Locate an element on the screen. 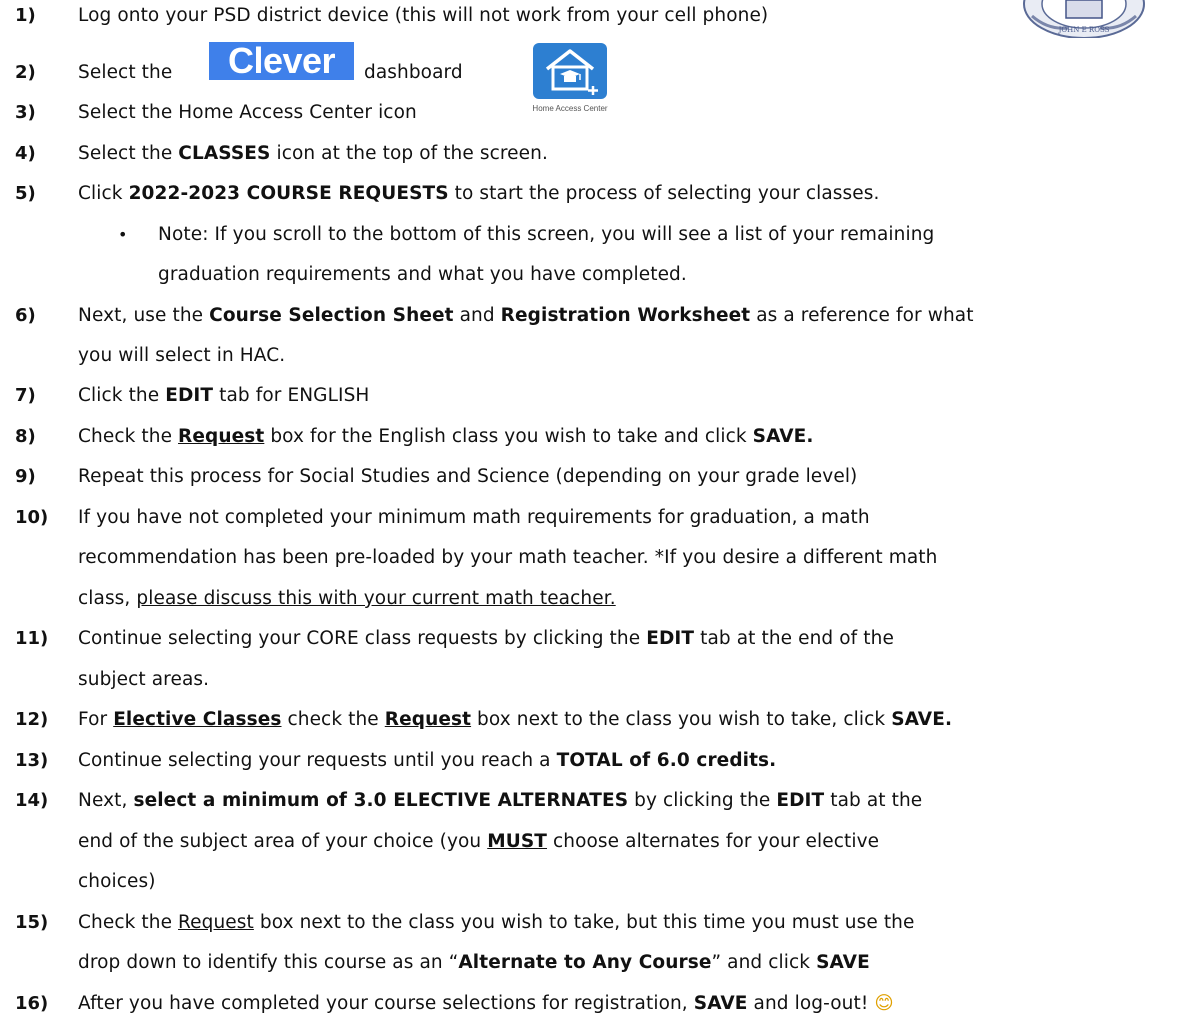 The width and height of the screenshot is (1187, 1016). step-number: 4) is located at coordinates (25, 153).